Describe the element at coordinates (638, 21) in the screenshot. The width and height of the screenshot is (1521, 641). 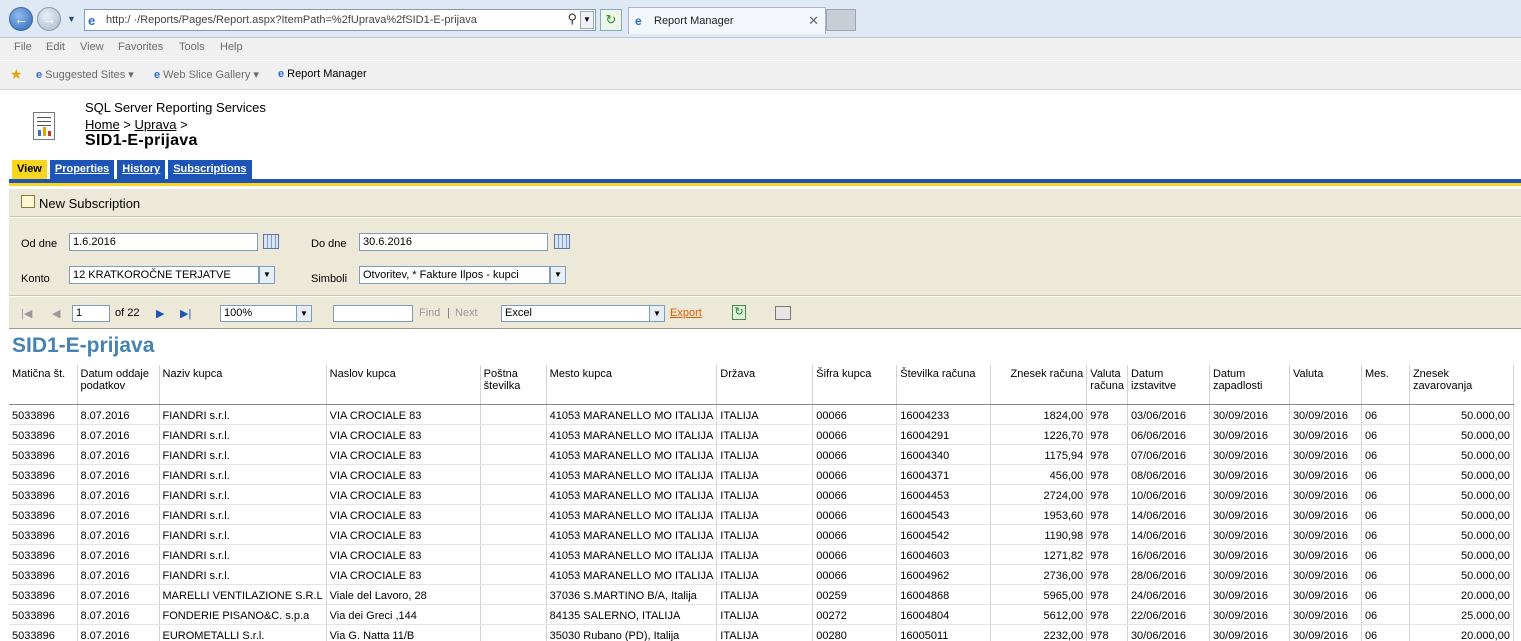
I see `ie-tab-icon: e` at that location.